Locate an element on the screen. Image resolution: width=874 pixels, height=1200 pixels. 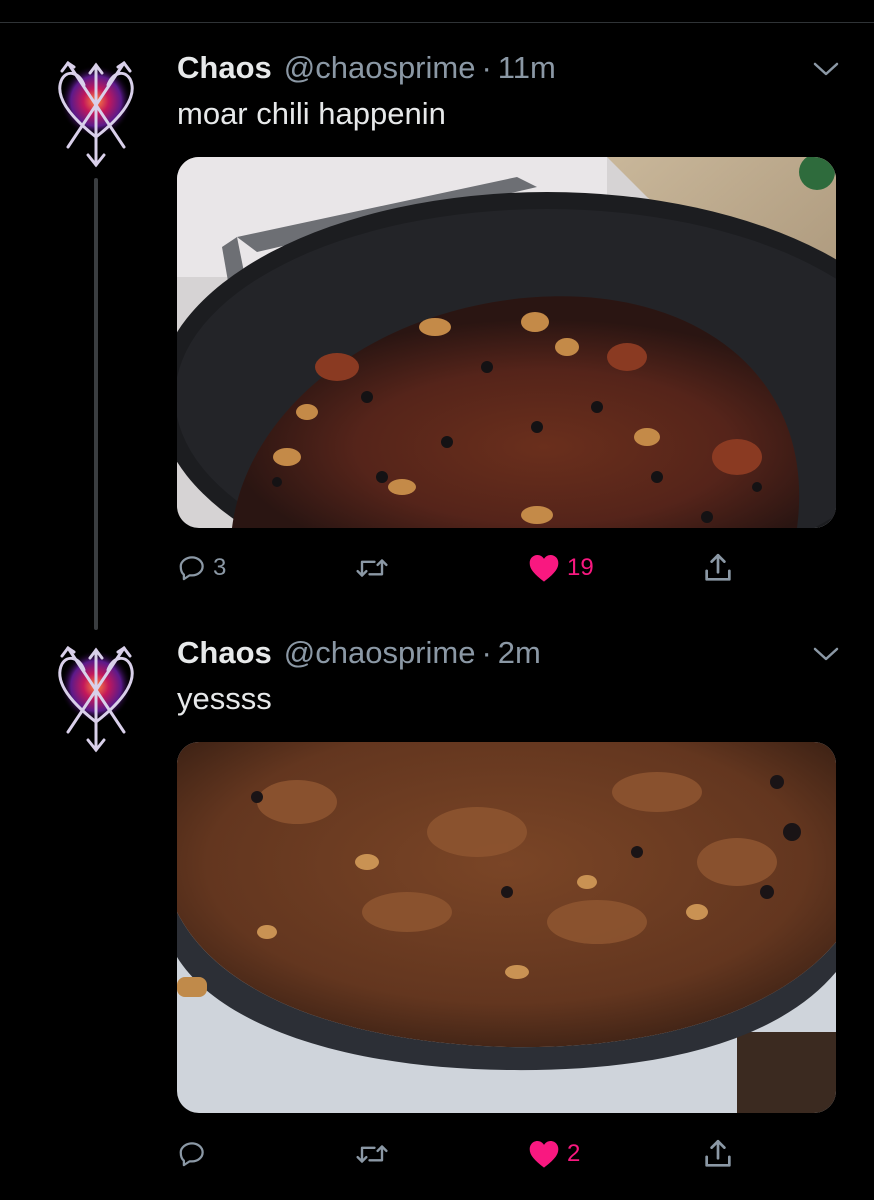
like-button: 19 is located at coordinates (560, 568).